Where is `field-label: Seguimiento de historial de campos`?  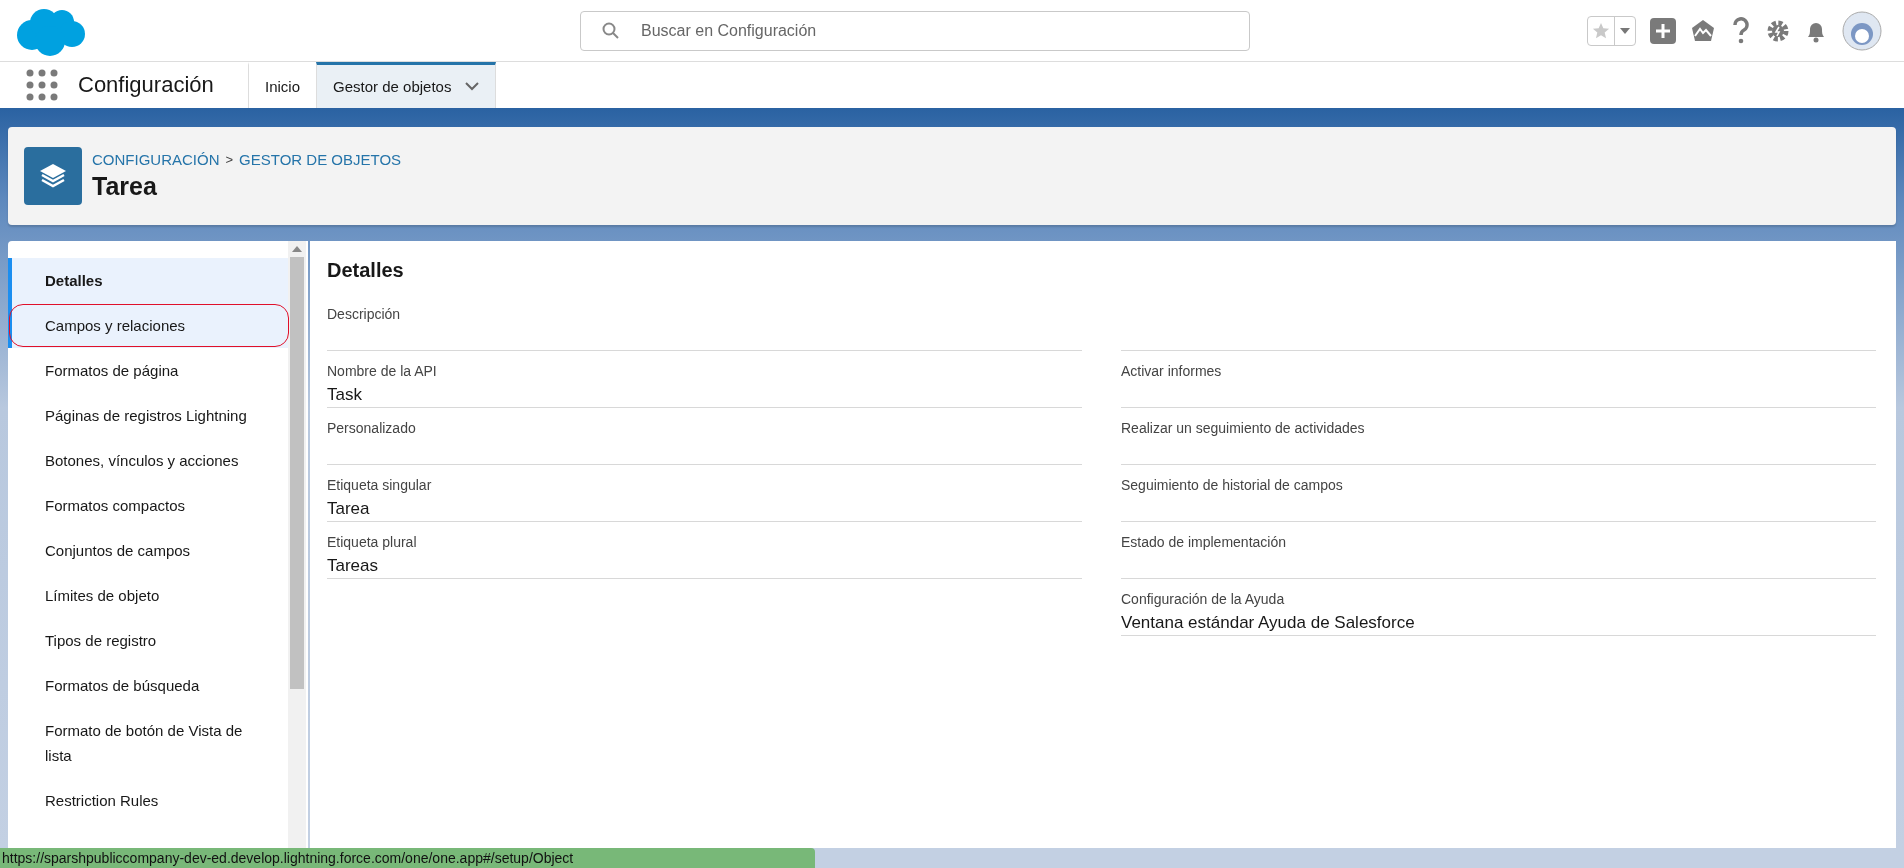 field-label: Seguimiento de historial de campos is located at coordinates (1232, 485).